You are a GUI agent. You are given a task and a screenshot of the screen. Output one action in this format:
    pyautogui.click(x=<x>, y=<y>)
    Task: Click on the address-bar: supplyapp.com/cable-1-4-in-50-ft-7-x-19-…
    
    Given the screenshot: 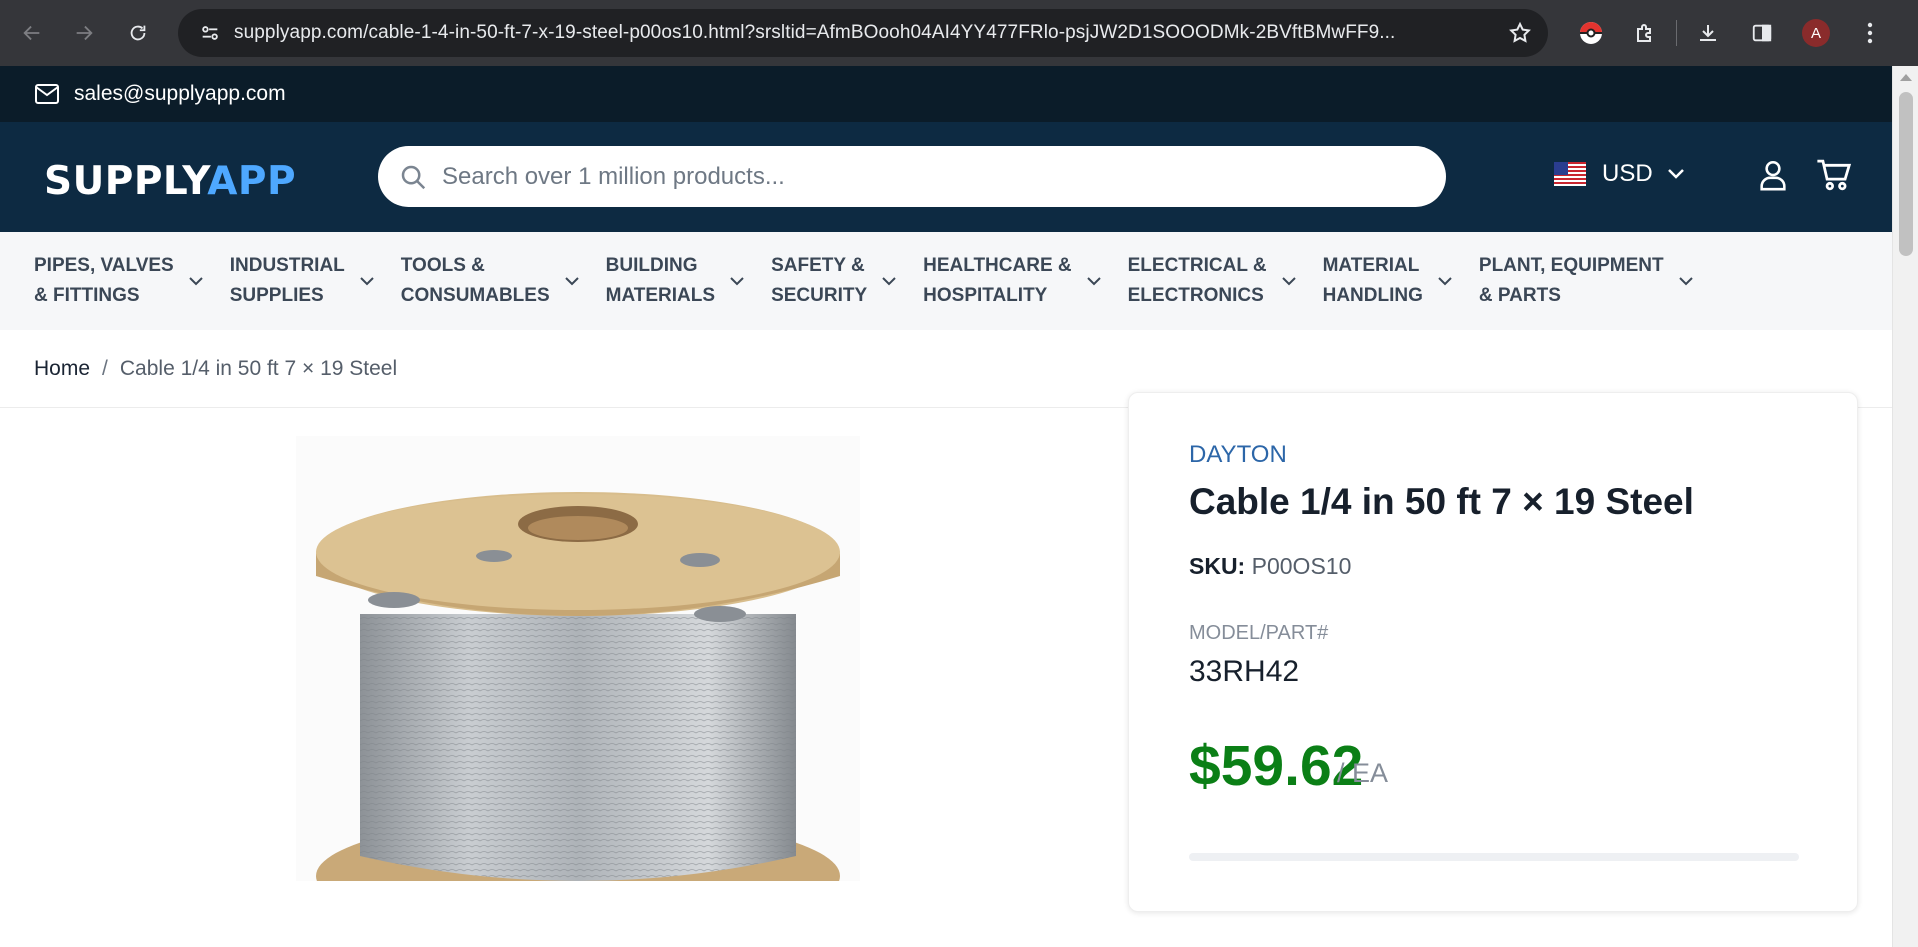 What is the action you would take?
    pyautogui.click(x=863, y=33)
    